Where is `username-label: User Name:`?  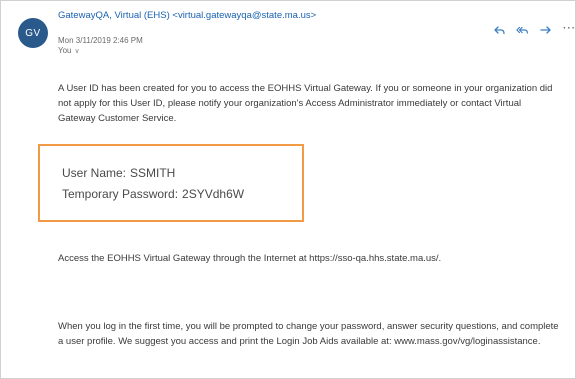
username-label: User Name: is located at coordinates (94, 173).